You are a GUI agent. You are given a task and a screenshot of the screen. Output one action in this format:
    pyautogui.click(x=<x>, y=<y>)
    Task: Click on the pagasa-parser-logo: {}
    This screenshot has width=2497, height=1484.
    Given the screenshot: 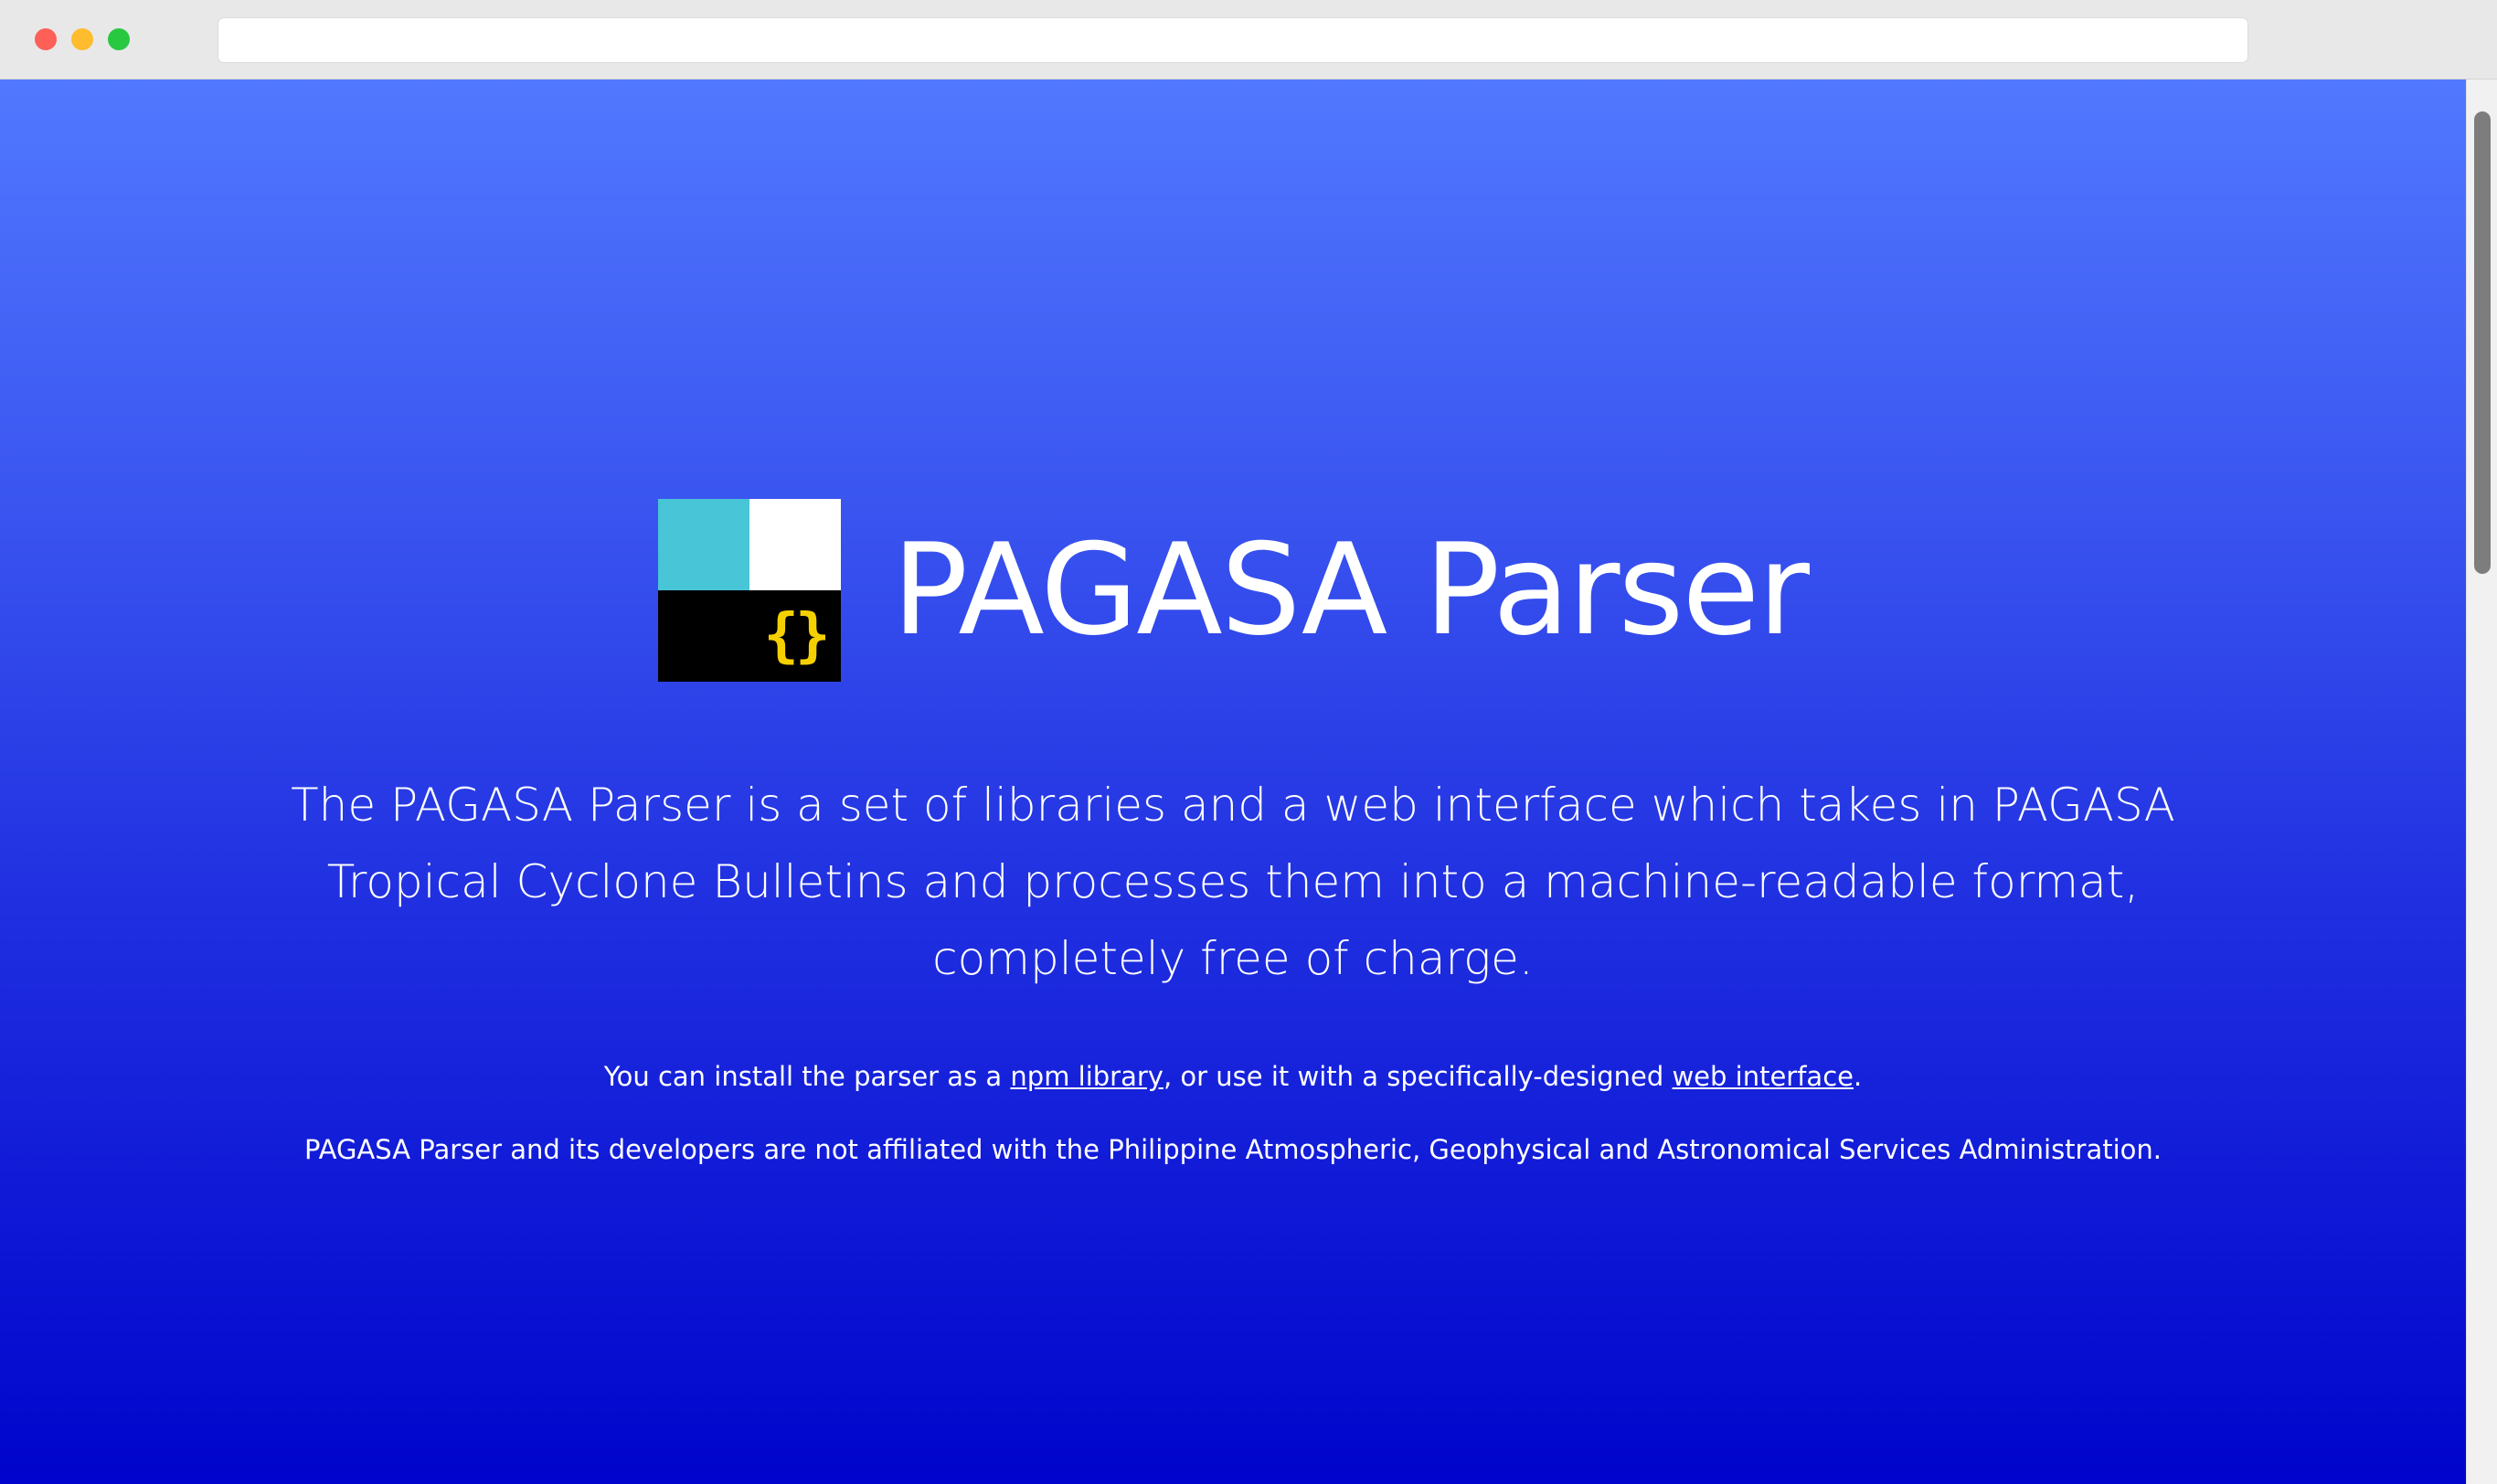 What is the action you would take?
    pyautogui.click(x=749, y=591)
    